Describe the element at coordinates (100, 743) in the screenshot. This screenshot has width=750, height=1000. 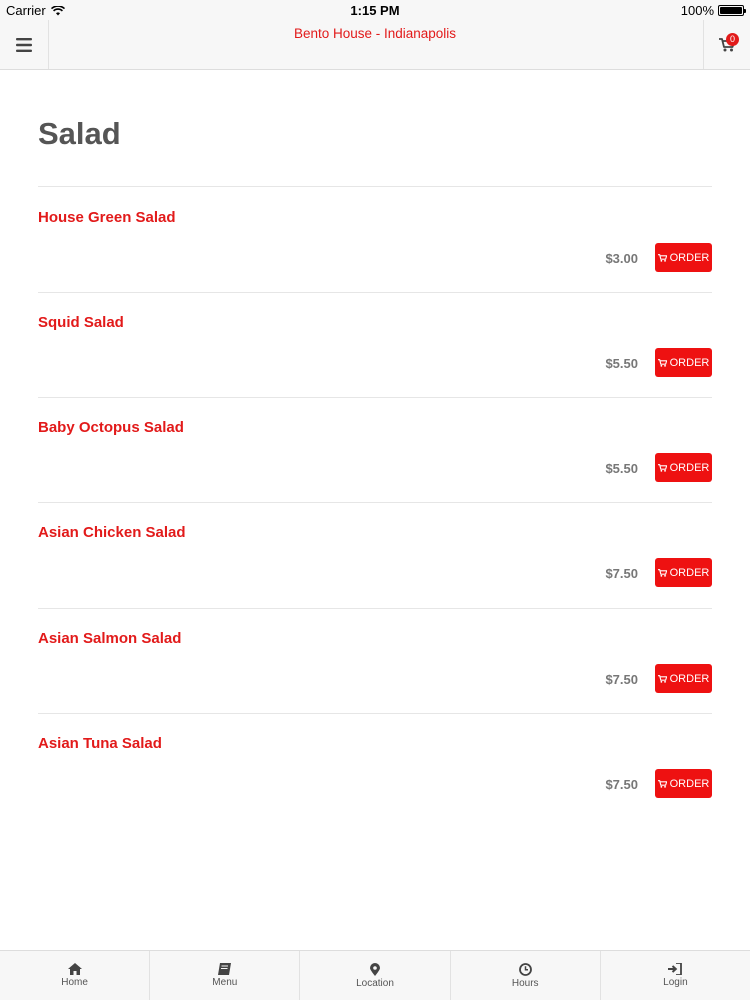
I see `item-name: Asian Tuna Salad` at that location.